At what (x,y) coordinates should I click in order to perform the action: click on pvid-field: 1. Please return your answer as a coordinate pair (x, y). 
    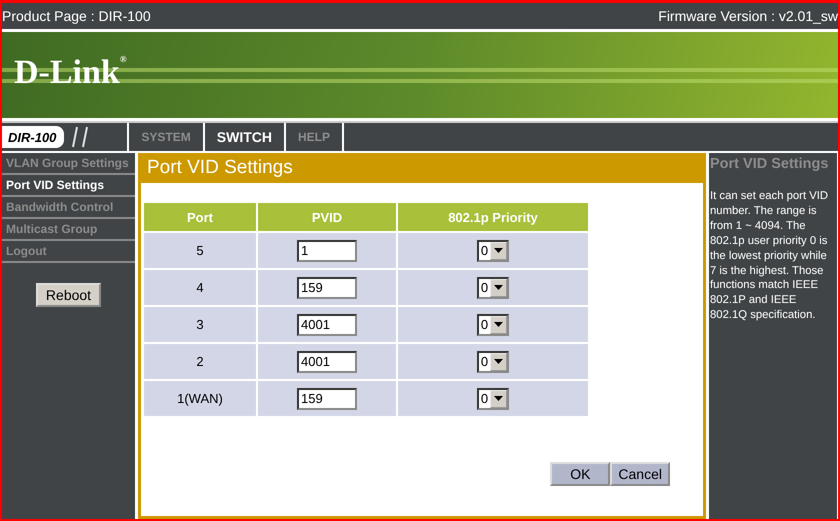
    Looking at the image, I should click on (327, 251).